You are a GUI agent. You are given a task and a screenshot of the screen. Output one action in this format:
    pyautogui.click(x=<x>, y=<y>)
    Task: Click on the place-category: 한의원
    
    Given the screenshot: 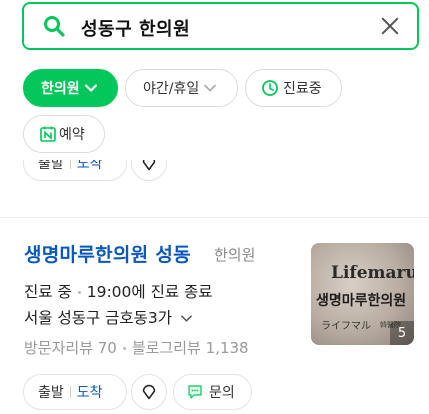 What is the action you would take?
    pyautogui.click(x=235, y=255)
    